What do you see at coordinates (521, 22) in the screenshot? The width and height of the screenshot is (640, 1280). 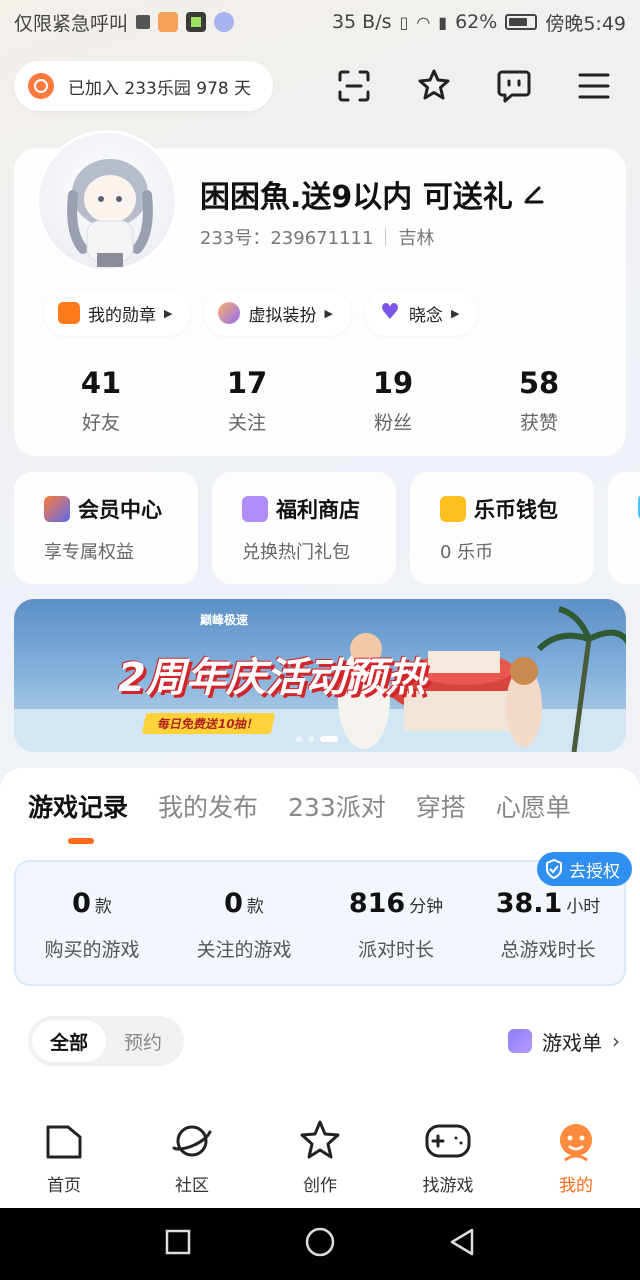 I see `battery-icon` at bounding box center [521, 22].